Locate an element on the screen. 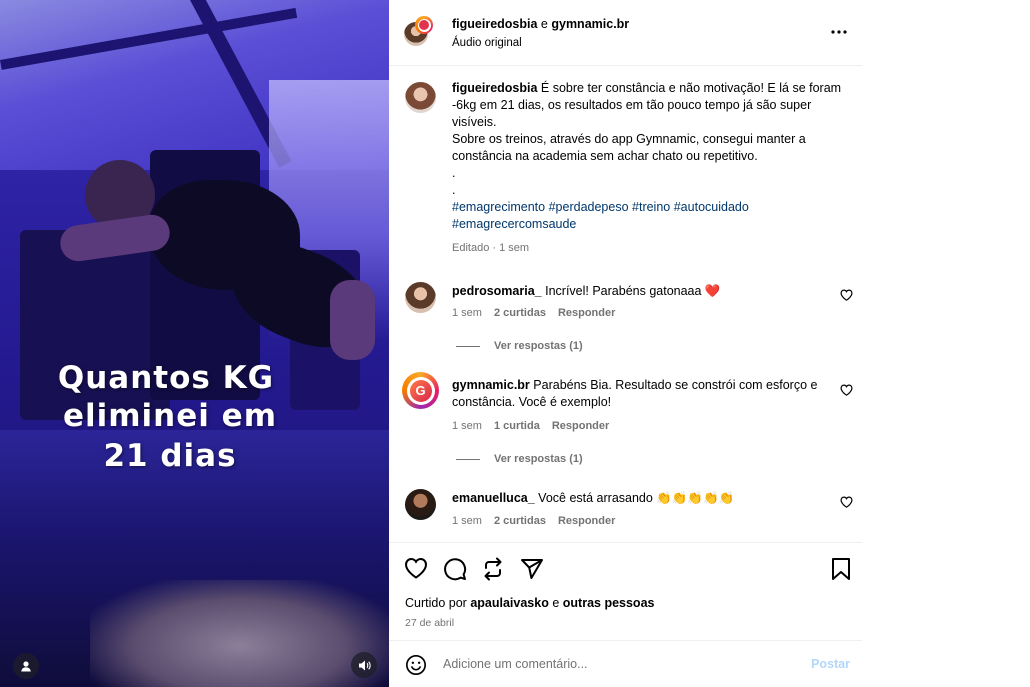 The width and height of the screenshot is (1030, 687). header-authors: figueiredosbia e gymnamic.br is located at coordinates (540, 24).